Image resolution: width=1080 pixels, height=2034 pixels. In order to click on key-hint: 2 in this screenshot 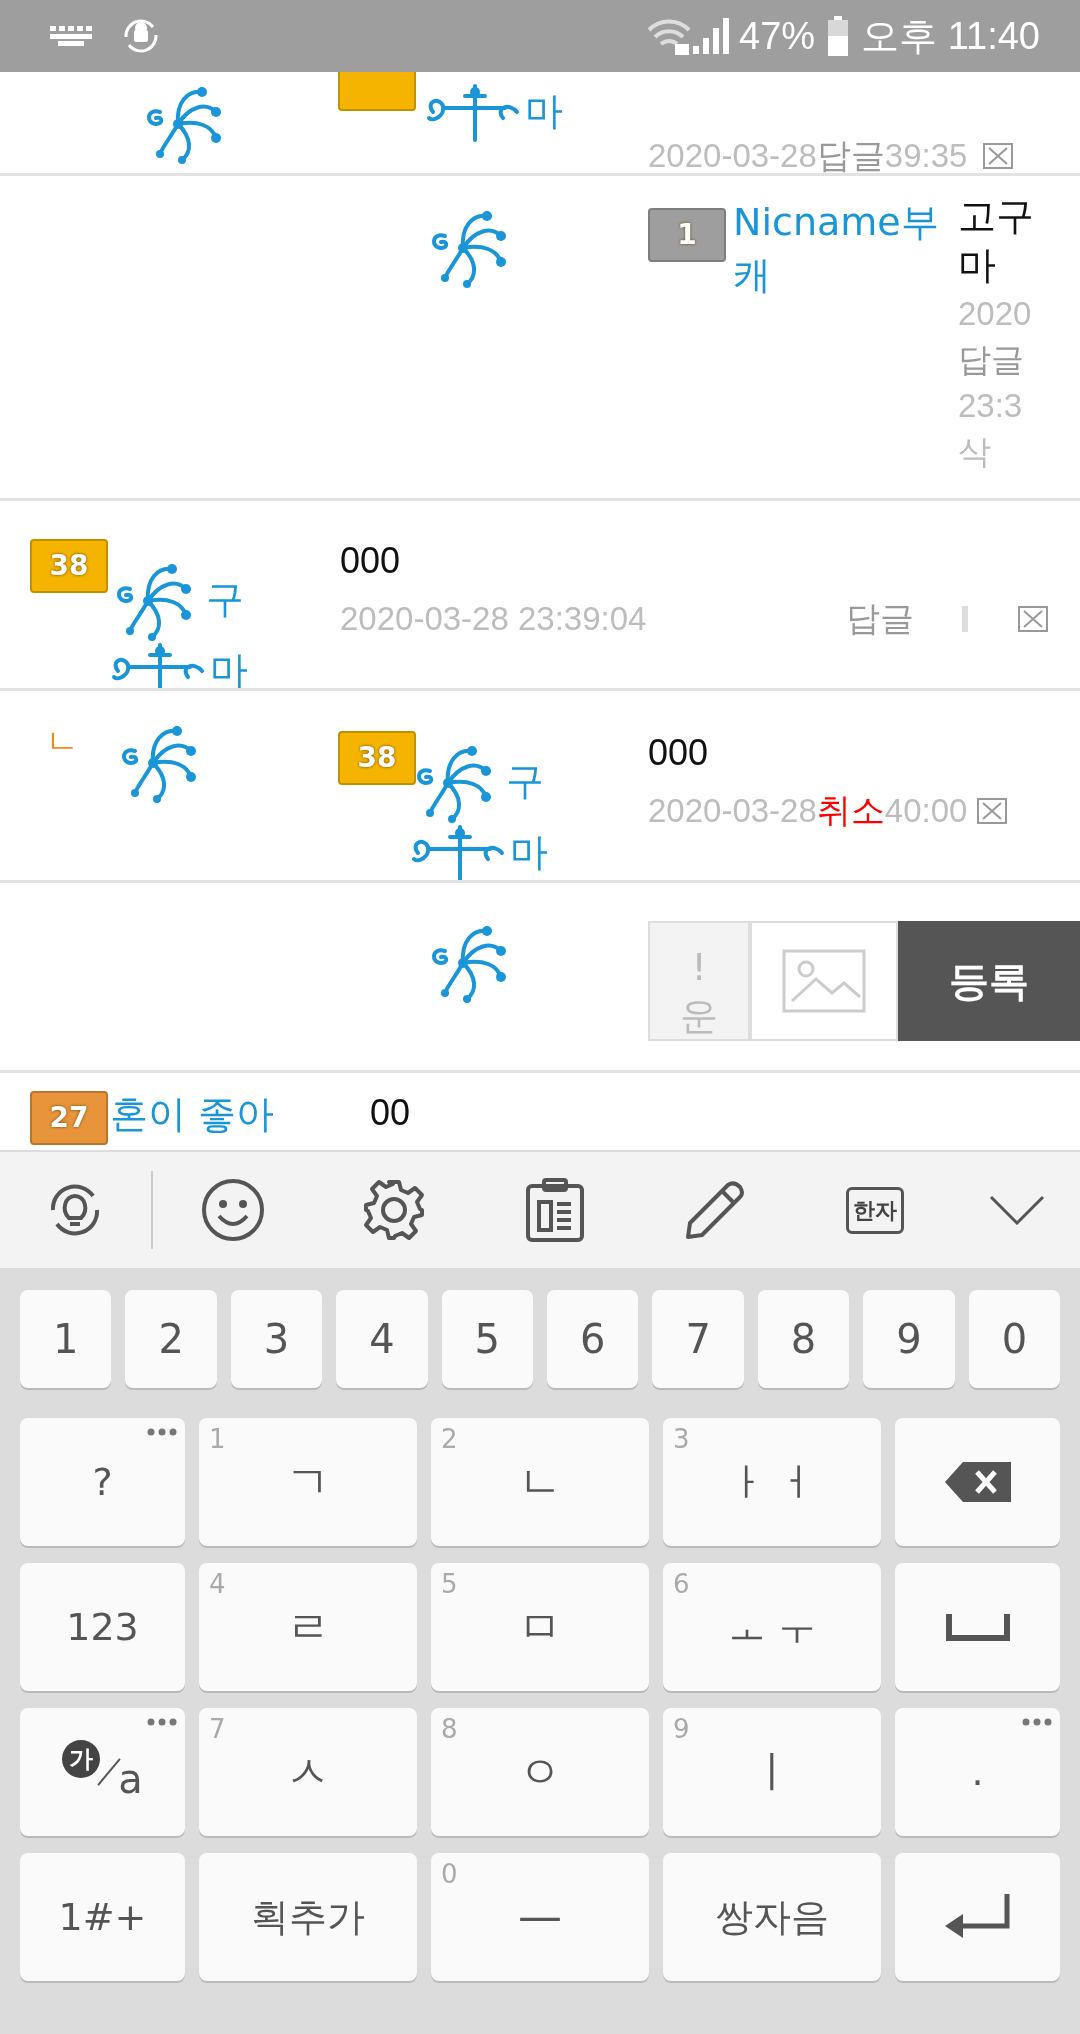, I will do `click(449, 1439)`.